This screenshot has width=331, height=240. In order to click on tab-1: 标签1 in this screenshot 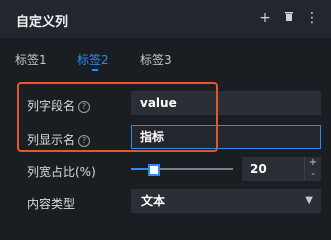, I will do `click(31, 59)`.